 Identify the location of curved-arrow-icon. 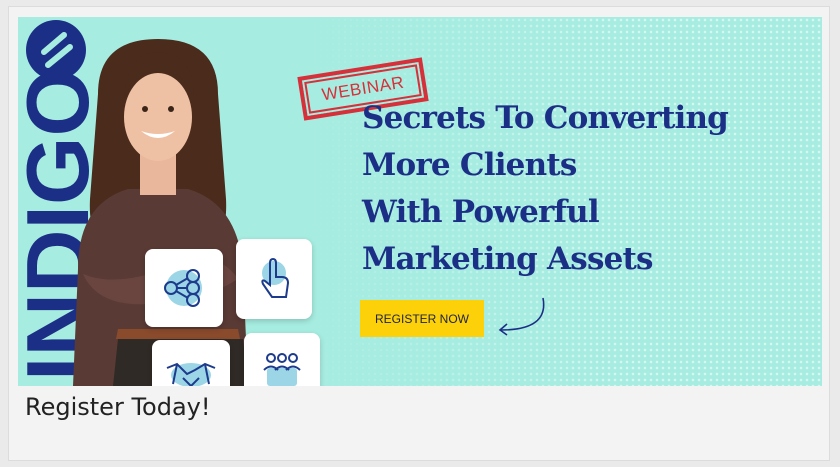
(521, 316).